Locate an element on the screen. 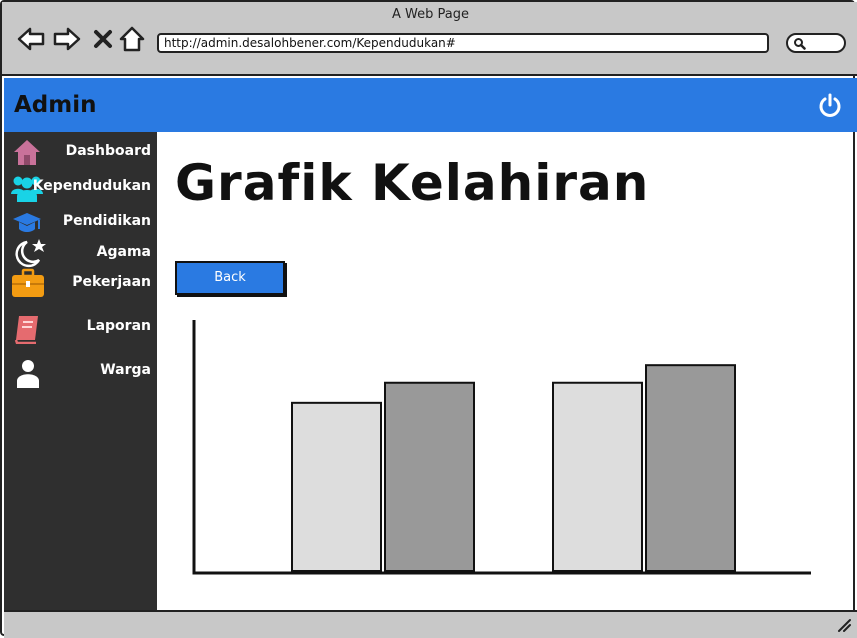 The image size is (857, 638). sidebar-item-pendidikan: Pendidikan is located at coordinates (80, 222).